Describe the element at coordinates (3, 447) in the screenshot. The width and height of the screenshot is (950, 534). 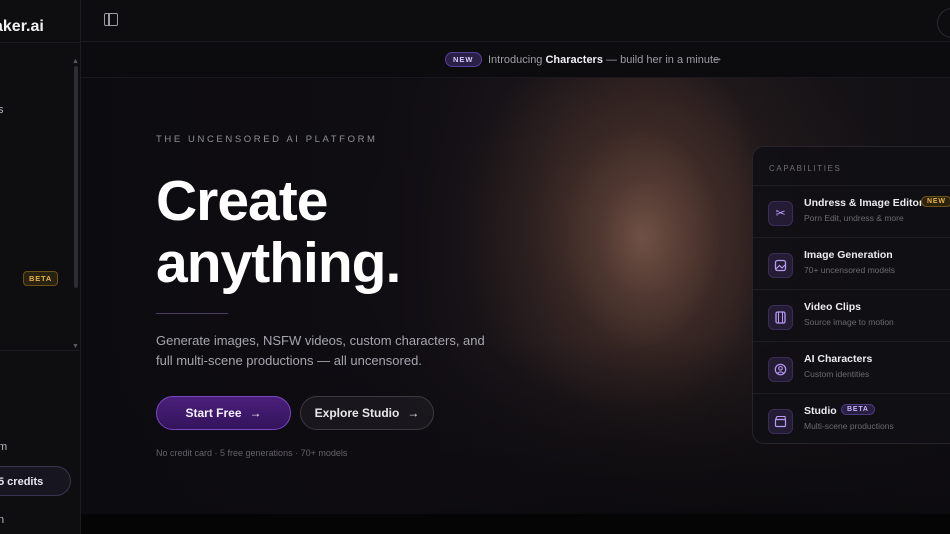
I see `sidebar-item-fragment: m` at that location.